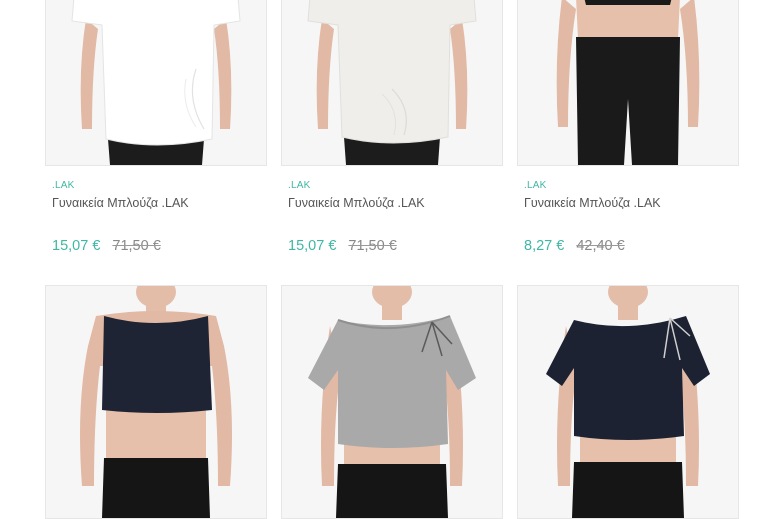  What do you see at coordinates (600, 246) in the screenshot?
I see `original-price: 42,40 €` at bounding box center [600, 246].